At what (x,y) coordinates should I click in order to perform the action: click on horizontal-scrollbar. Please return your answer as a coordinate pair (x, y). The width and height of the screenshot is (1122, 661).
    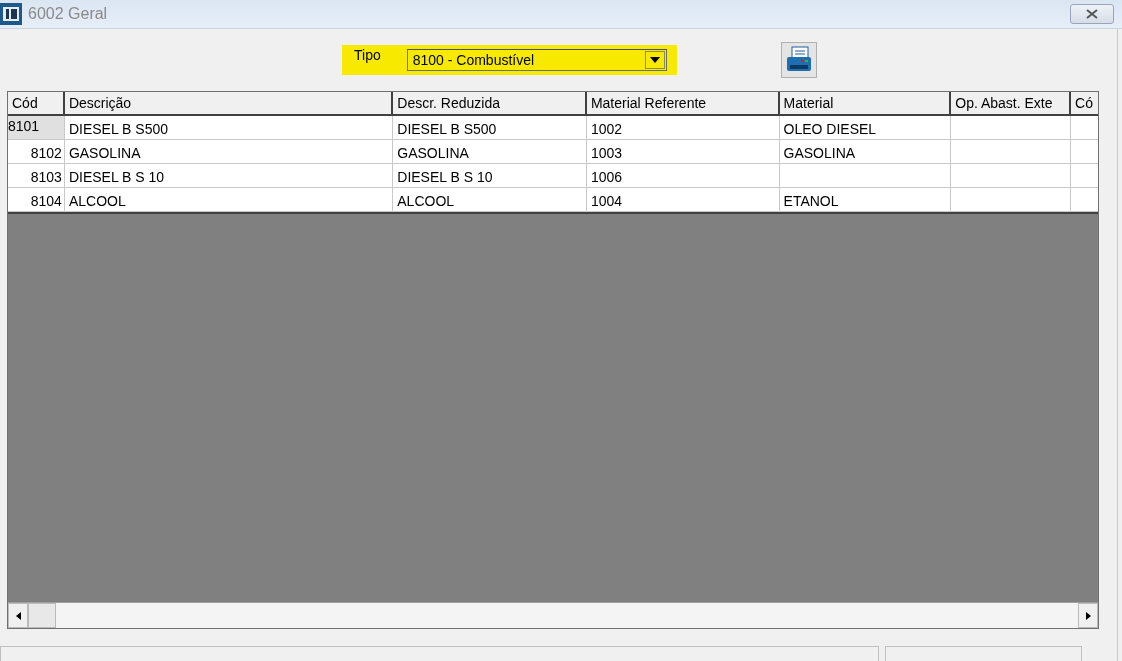
    Looking at the image, I should click on (553, 615).